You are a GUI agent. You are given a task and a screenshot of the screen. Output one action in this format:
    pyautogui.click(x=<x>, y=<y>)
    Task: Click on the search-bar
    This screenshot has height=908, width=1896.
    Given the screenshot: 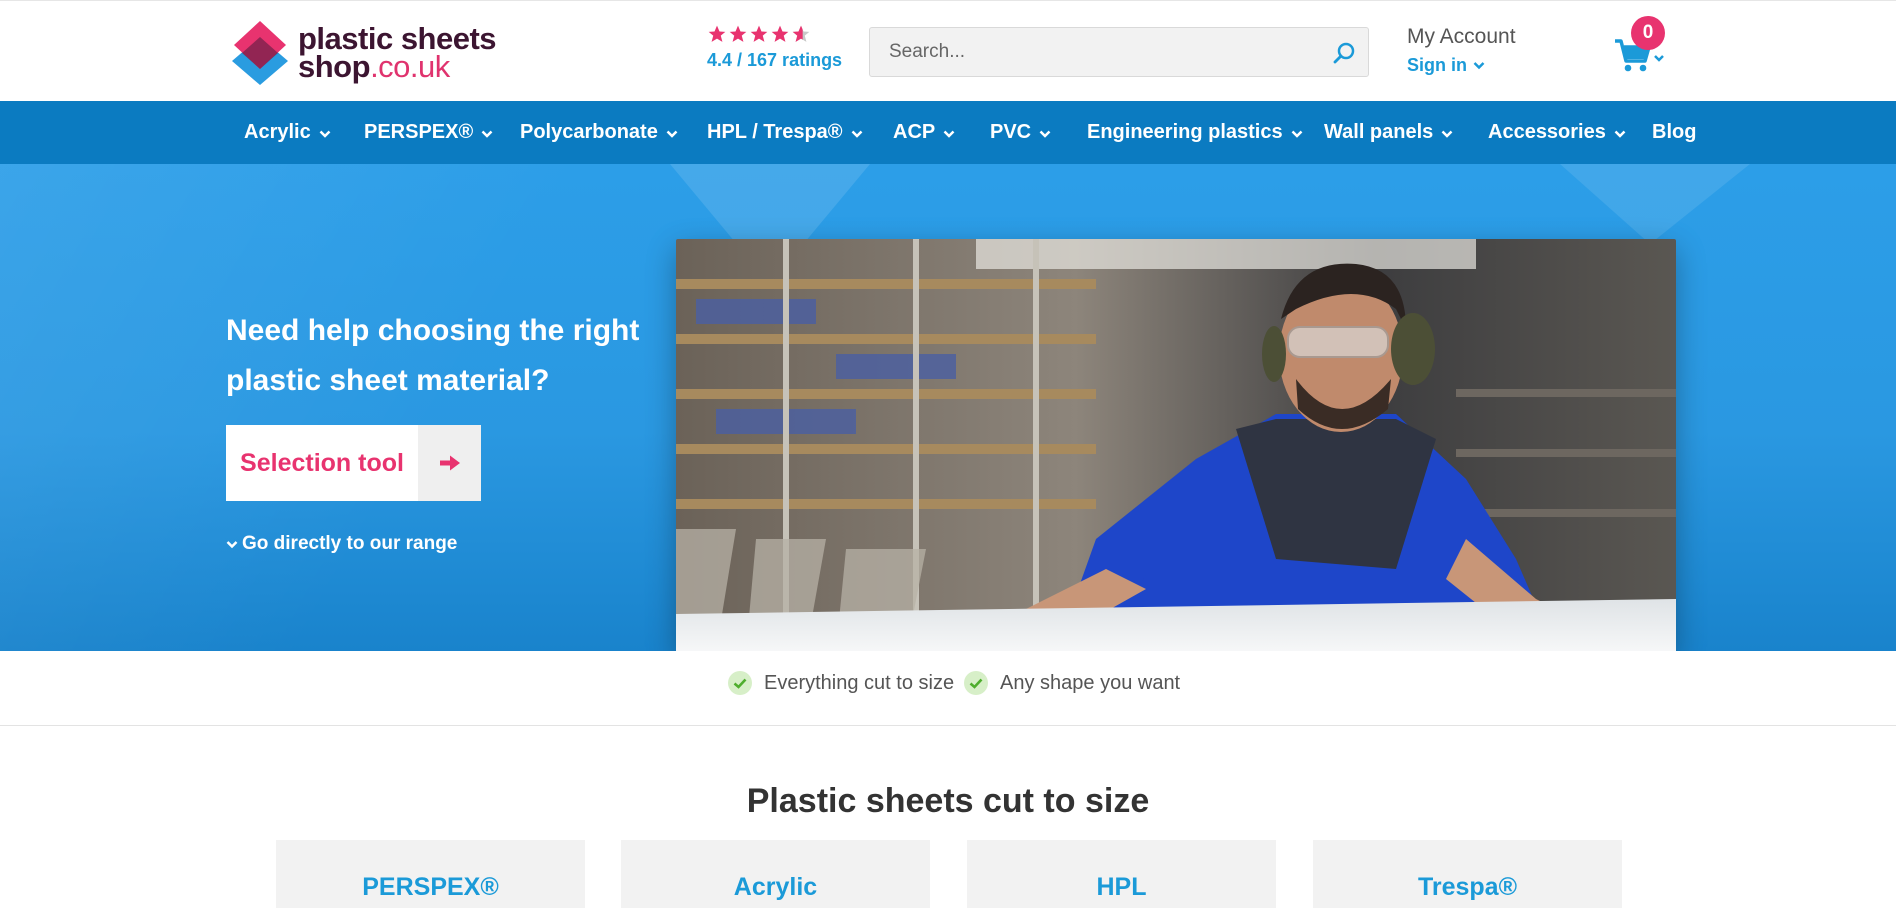 What is the action you would take?
    pyautogui.click(x=1119, y=52)
    